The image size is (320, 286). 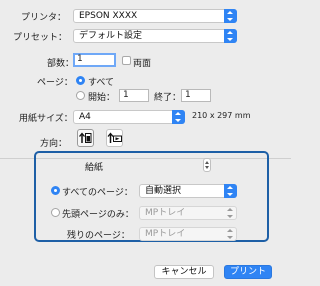 What do you see at coordinates (111, 36) in the screenshot?
I see `preset-value: デフォルト設定` at bounding box center [111, 36].